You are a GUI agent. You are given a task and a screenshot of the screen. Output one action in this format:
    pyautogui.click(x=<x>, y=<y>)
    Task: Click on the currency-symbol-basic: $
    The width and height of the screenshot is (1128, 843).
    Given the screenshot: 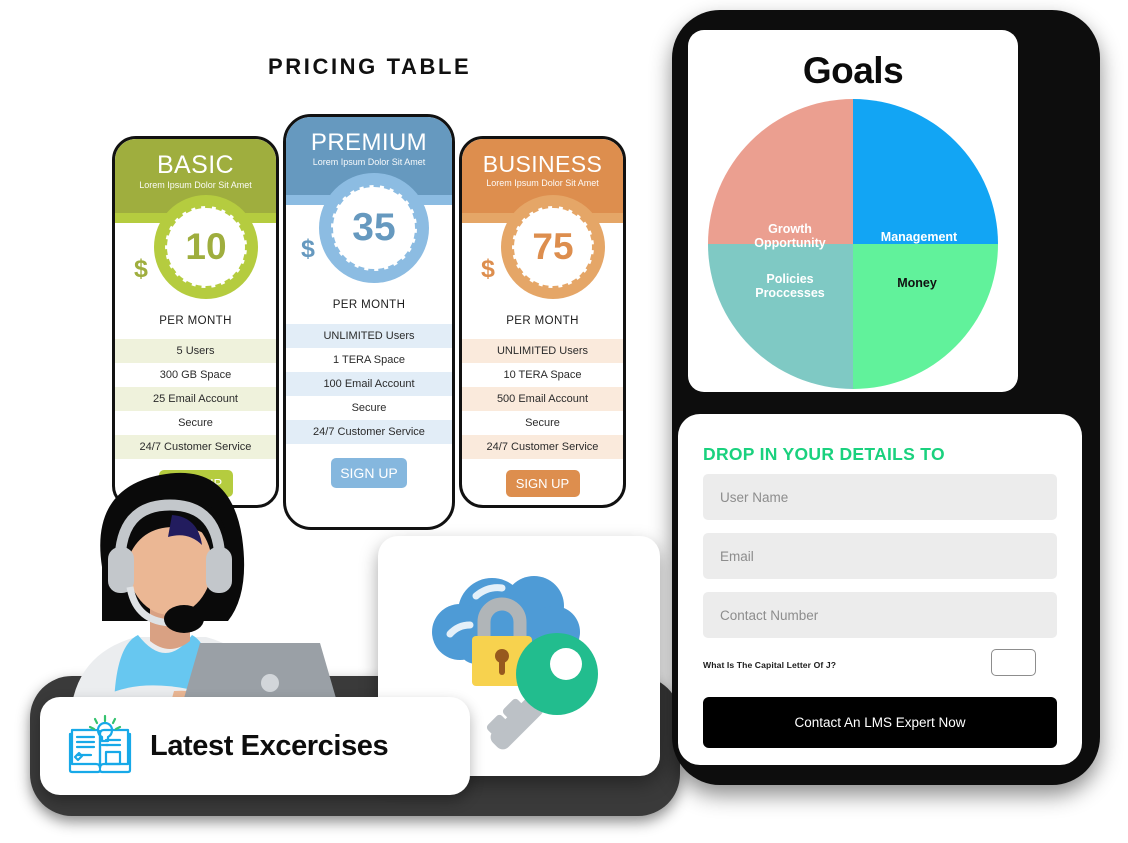 What is the action you would take?
    pyautogui.click(x=141, y=269)
    